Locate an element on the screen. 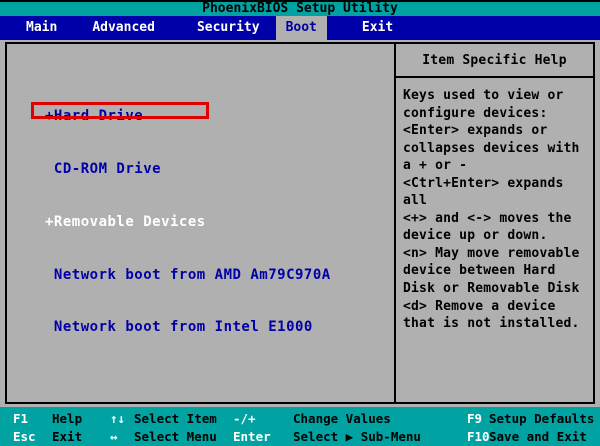 The width and height of the screenshot is (600, 446). key-f10: F10 is located at coordinates (478, 436).